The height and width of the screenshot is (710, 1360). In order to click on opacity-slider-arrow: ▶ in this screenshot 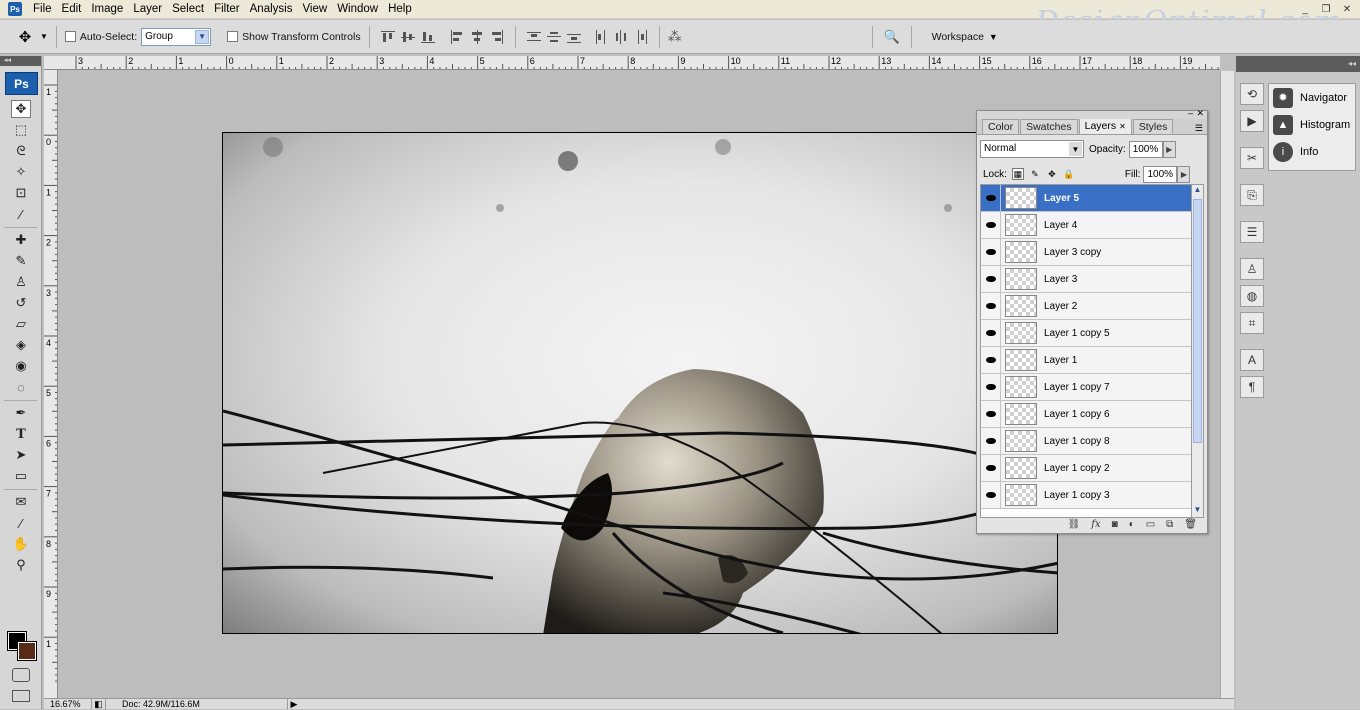, I will do `click(1169, 149)`.